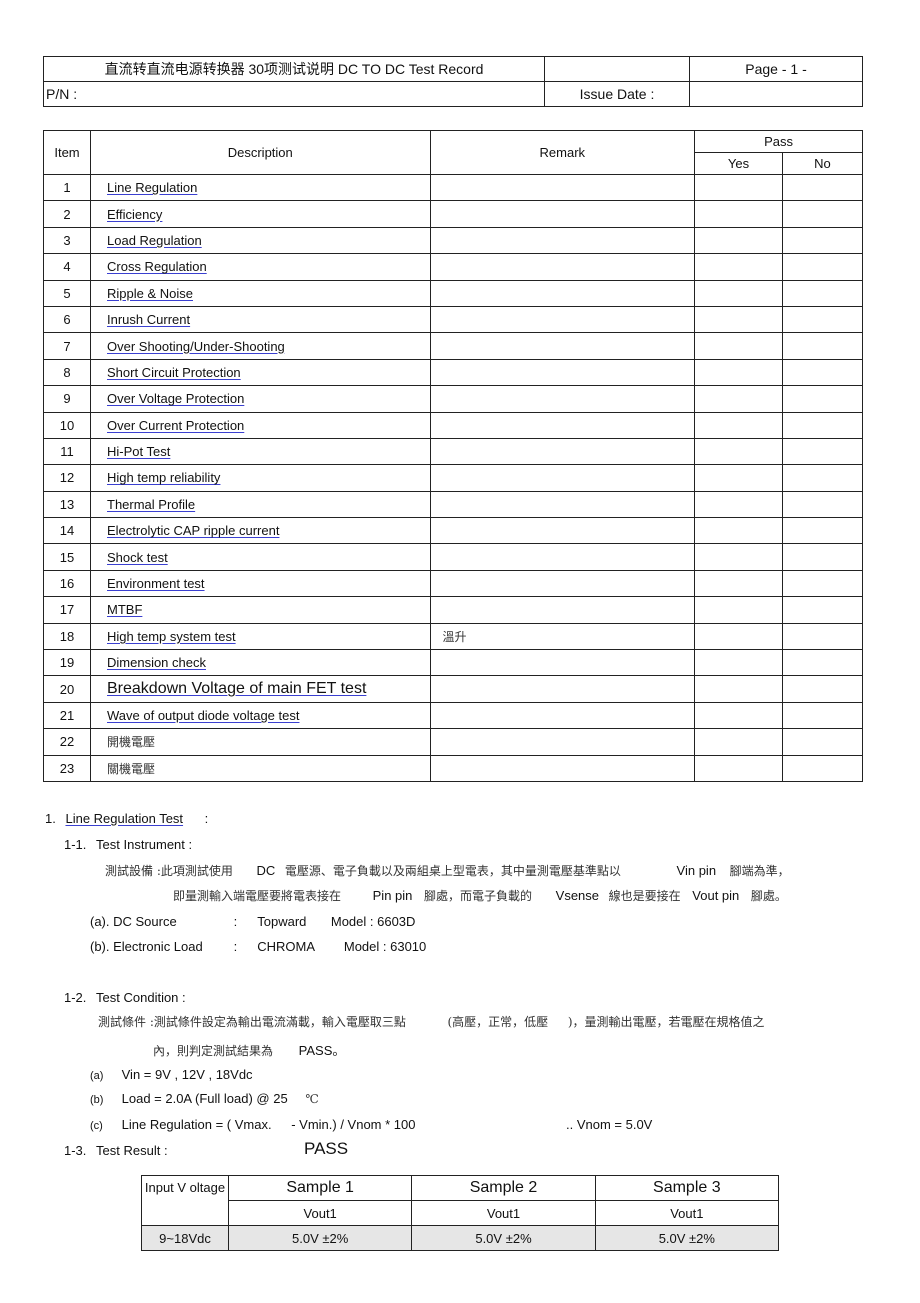  What do you see at coordinates (452, 871) in the screenshot?
I see `text: 電壓源、電子負載以及兩組桌上型電表，其中量測電壓基準點以` at bounding box center [452, 871].